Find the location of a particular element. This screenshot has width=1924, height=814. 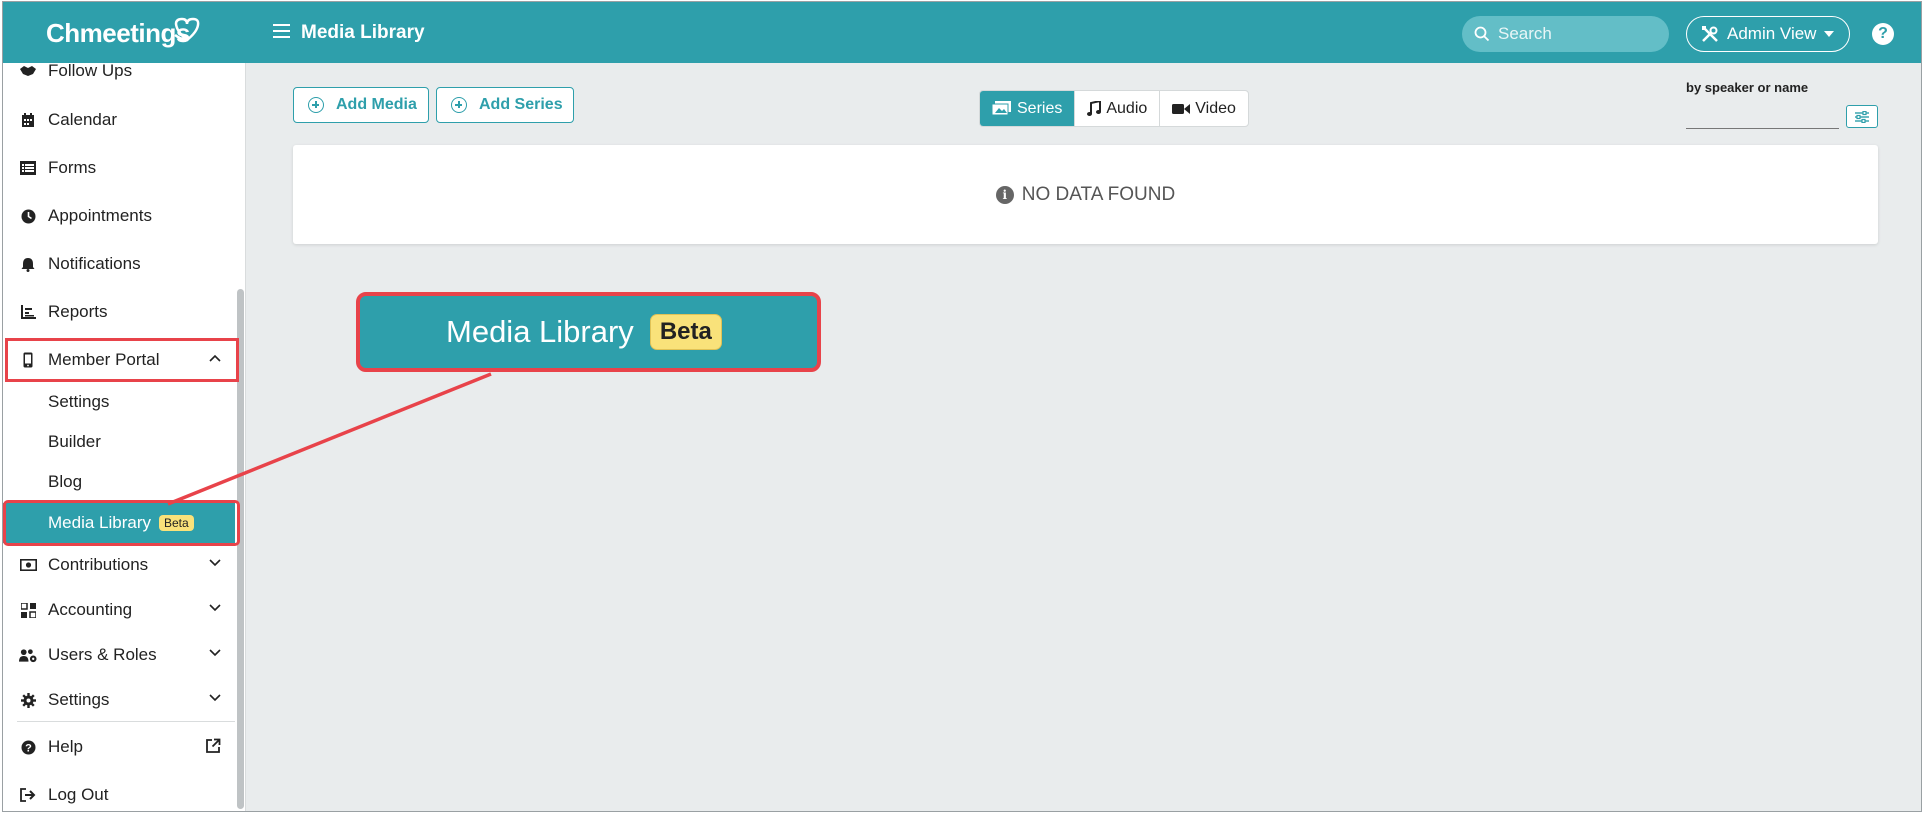

sidebar-item-label: Appointments is located at coordinates (100, 215).